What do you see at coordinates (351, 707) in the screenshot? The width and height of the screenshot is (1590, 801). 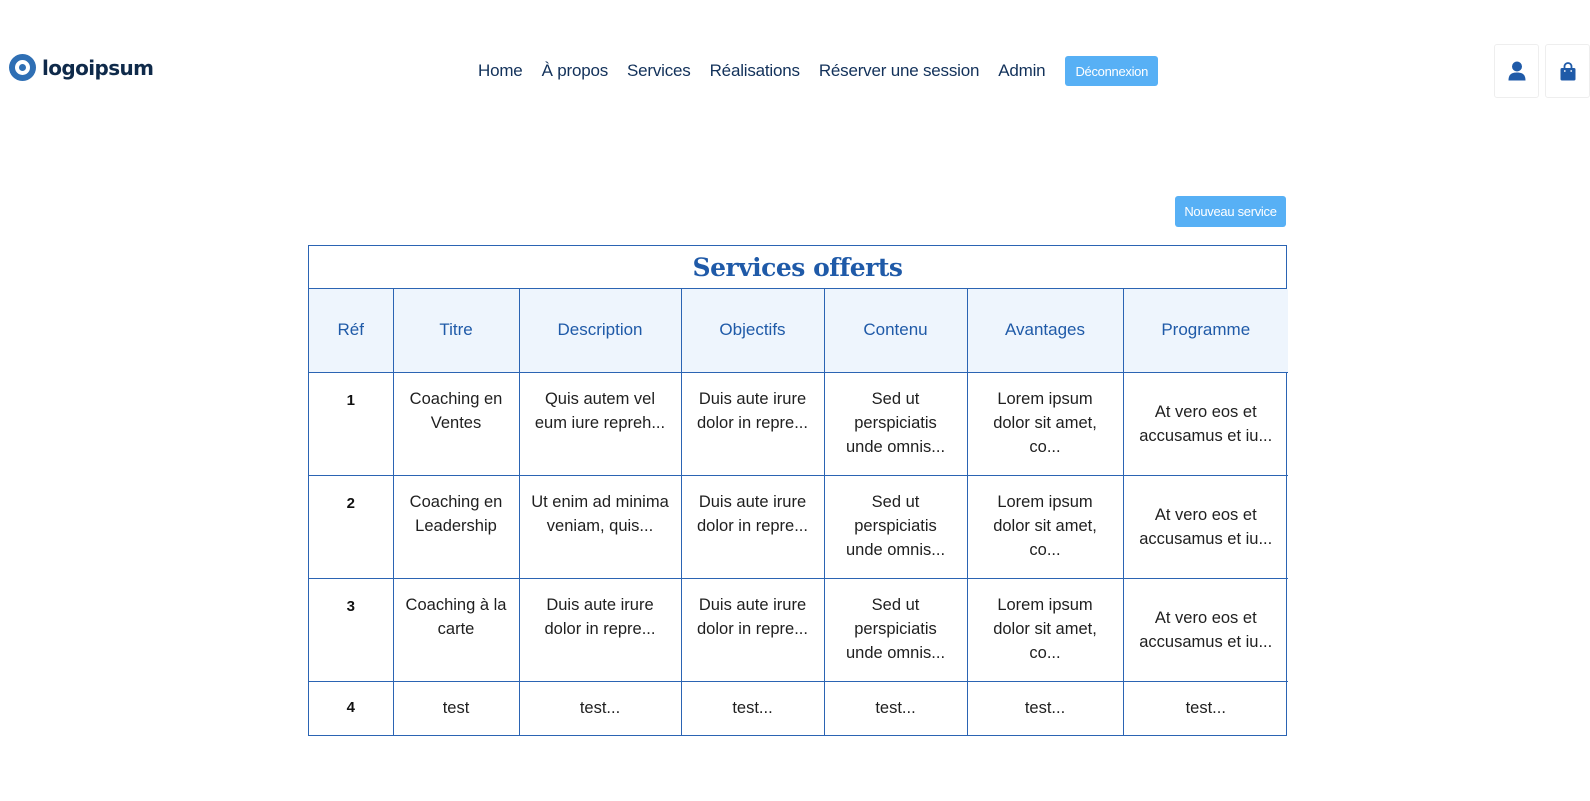 I see `cell-ref: 4` at bounding box center [351, 707].